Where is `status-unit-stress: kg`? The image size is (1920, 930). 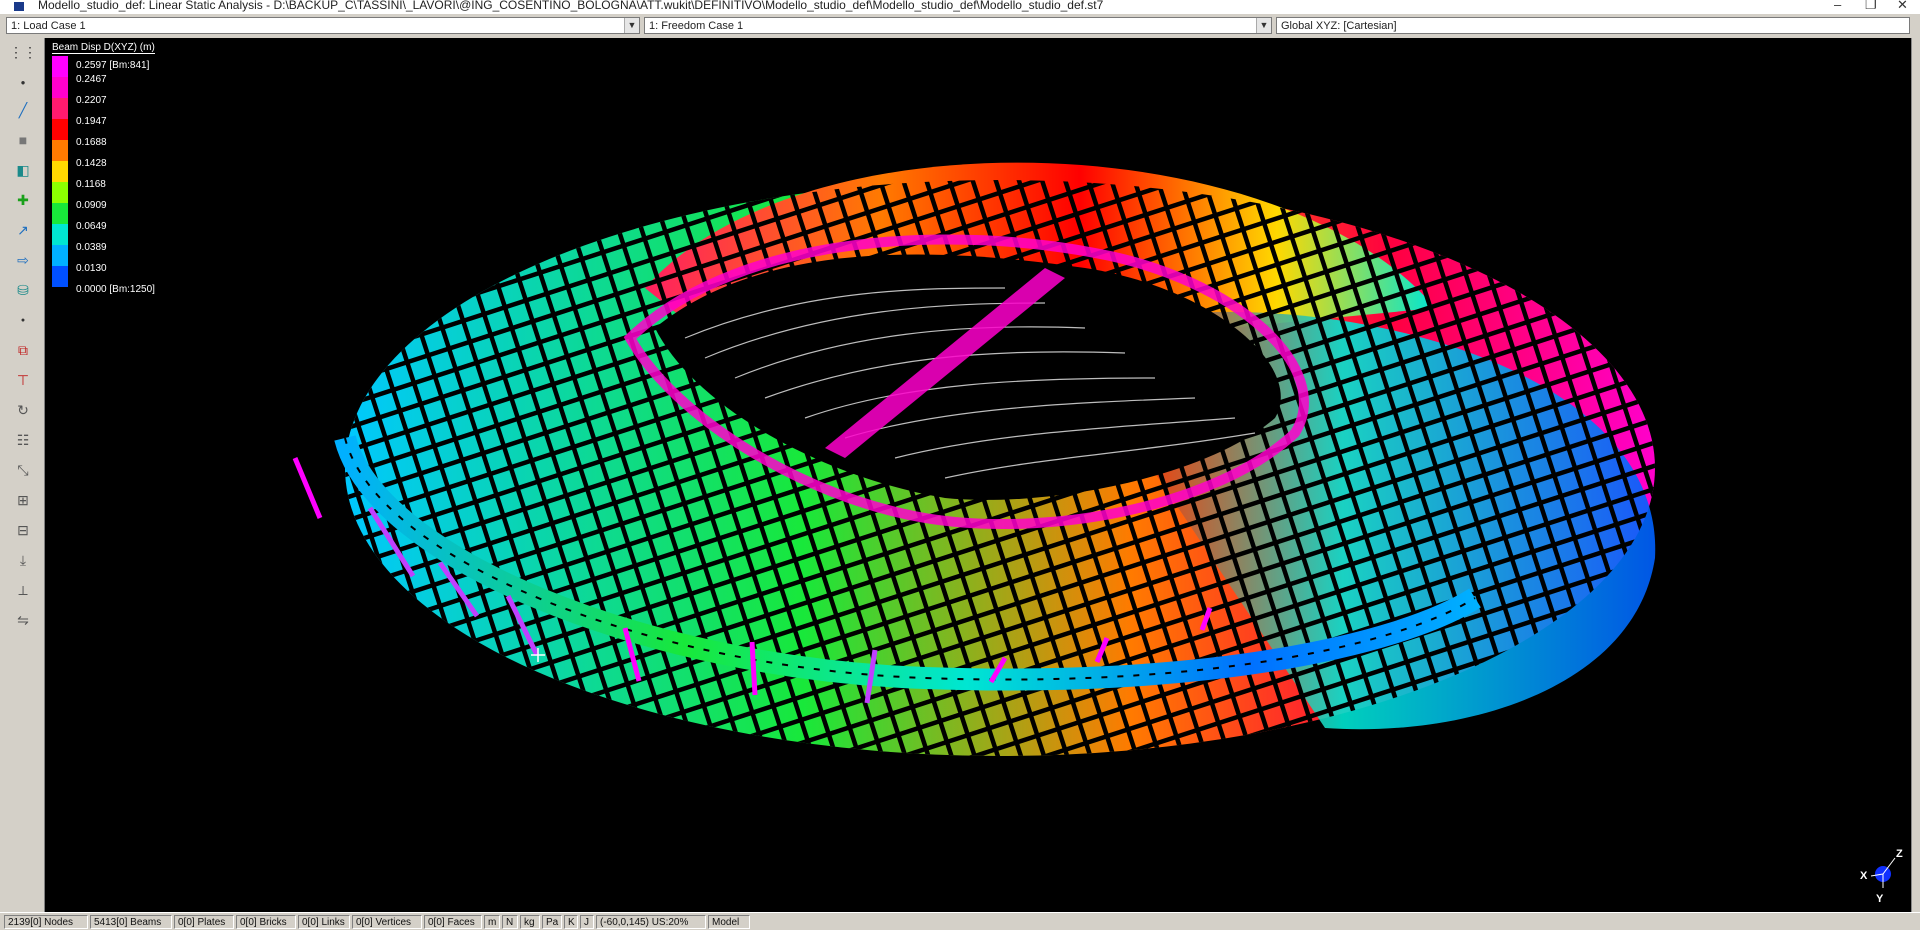
status-unit-stress: kg is located at coordinates (530, 922).